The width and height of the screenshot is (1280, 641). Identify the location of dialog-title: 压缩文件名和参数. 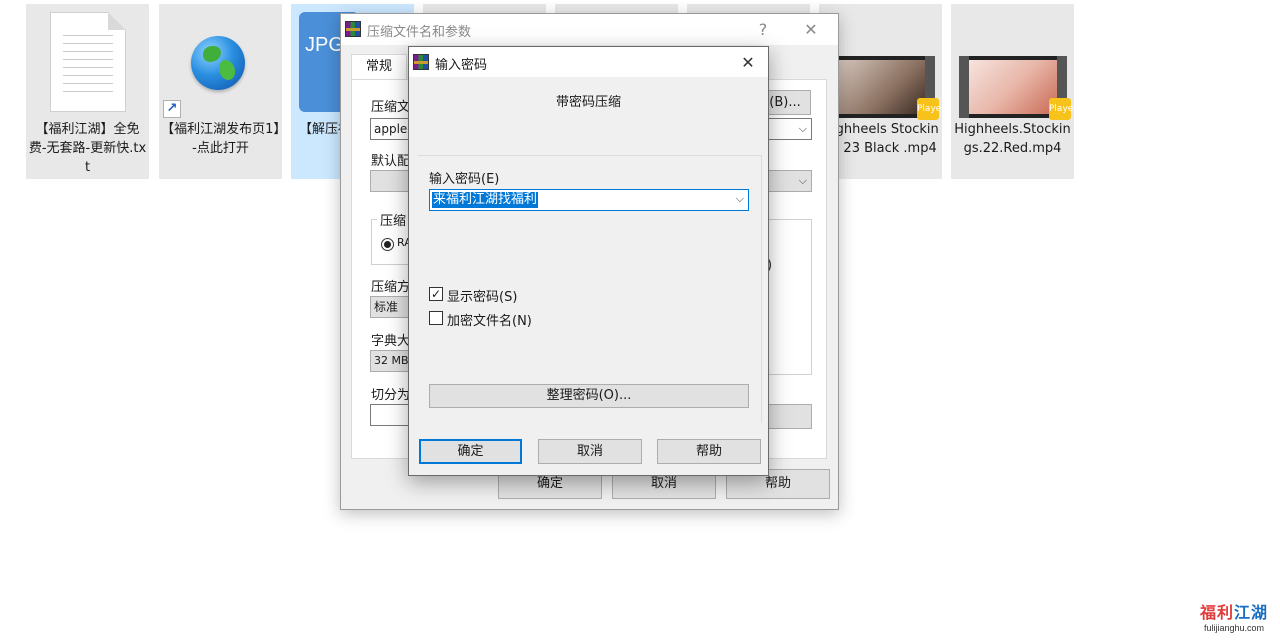
(419, 32).